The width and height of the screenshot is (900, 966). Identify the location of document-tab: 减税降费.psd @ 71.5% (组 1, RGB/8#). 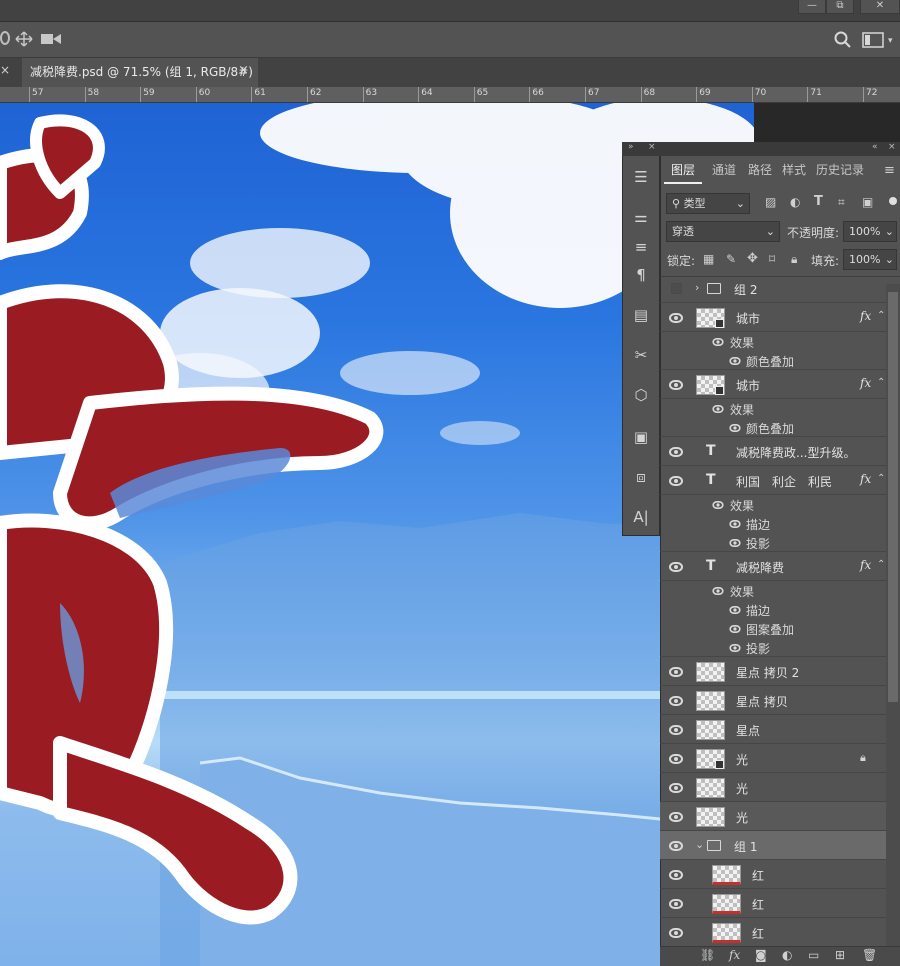
(140, 72).